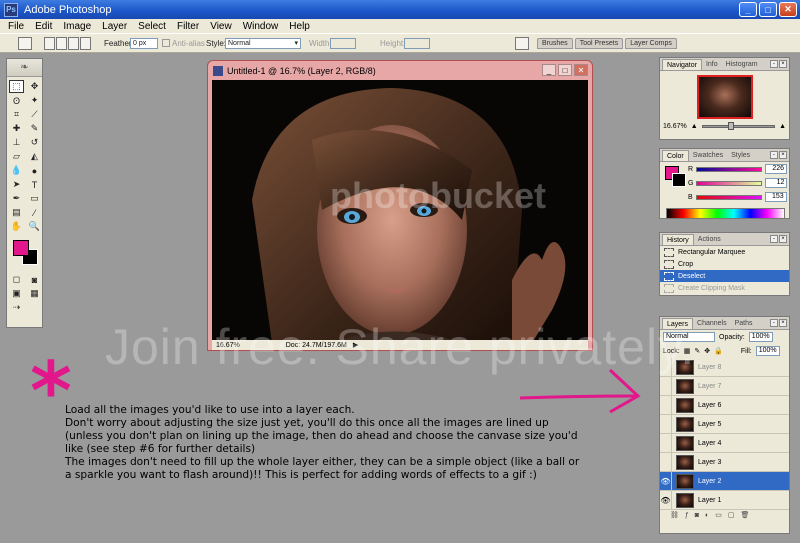 This screenshot has height=543, width=800. What do you see at coordinates (16, 293) in the screenshot?
I see `screen-mode-icon: ▣` at bounding box center [16, 293].